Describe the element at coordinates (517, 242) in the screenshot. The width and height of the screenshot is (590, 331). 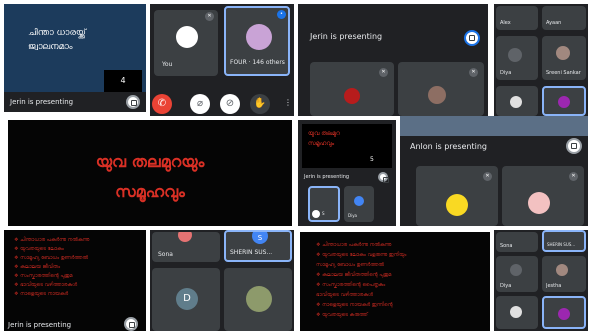
I see `participant-tile-1: Sona` at that location.